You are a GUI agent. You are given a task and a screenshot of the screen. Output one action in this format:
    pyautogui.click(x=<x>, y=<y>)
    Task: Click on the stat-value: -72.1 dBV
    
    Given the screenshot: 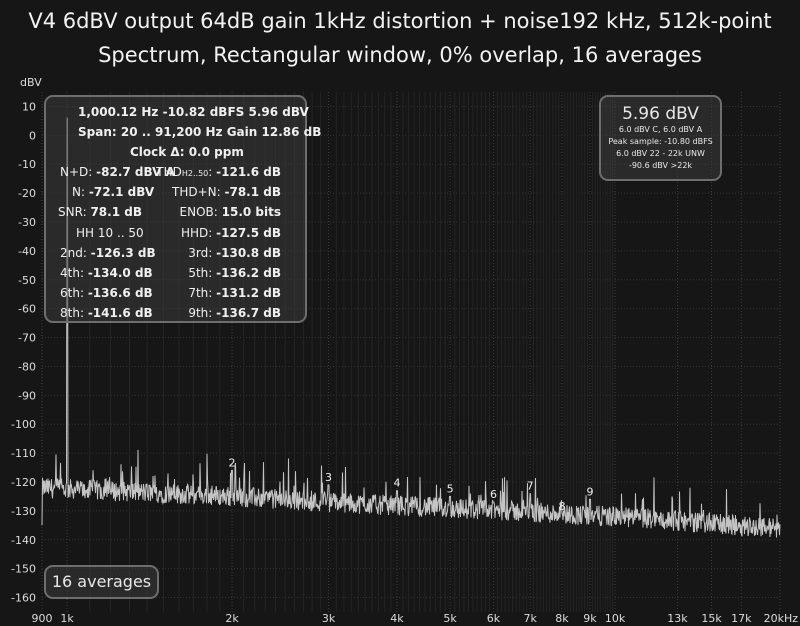 What is the action you would take?
    pyautogui.click(x=121, y=192)
    